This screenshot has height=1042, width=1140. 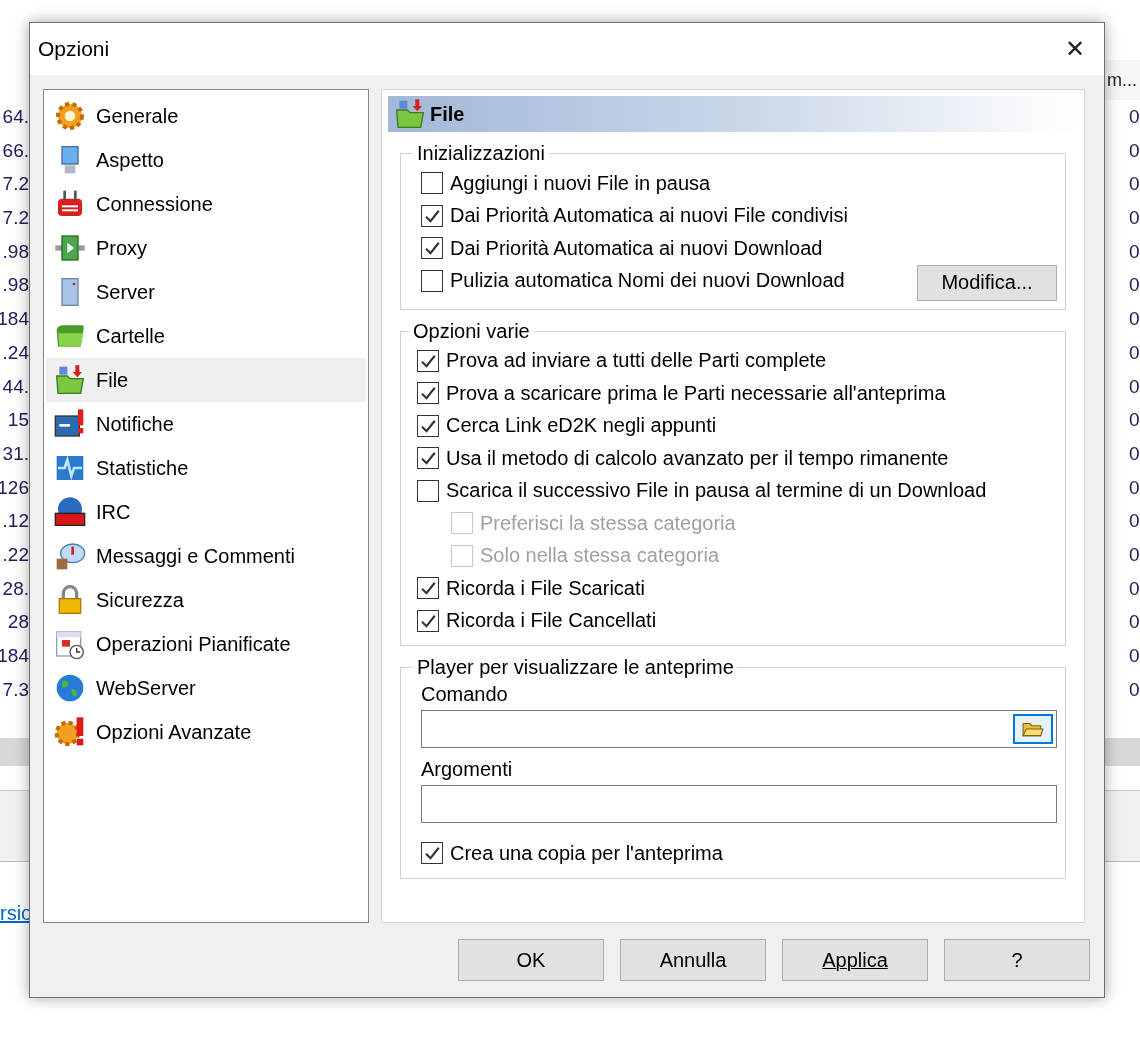 What do you see at coordinates (739, 804) in the screenshot?
I see `arguments-field` at bounding box center [739, 804].